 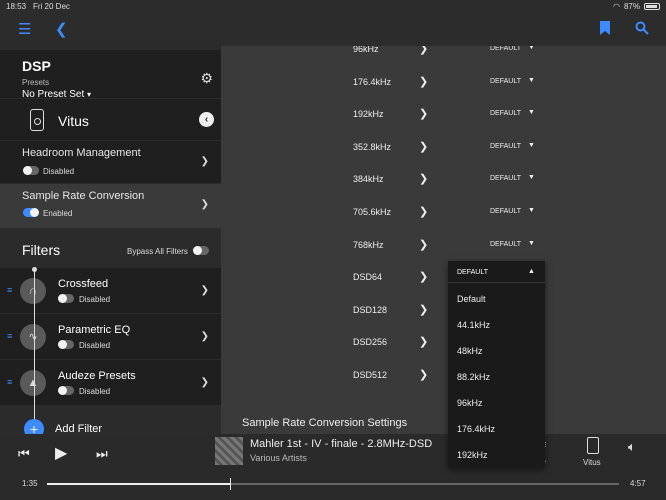 What do you see at coordinates (652, 6) in the screenshot?
I see `battery-icon` at bounding box center [652, 6].